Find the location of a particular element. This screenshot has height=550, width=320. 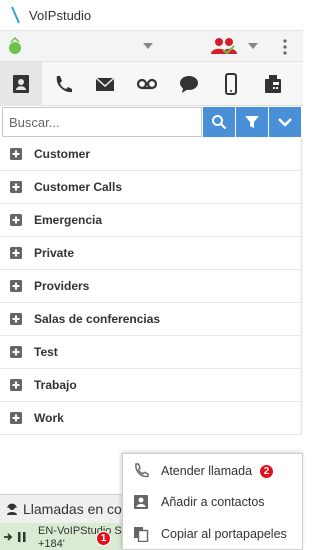

tab-calls is located at coordinates (63, 84).